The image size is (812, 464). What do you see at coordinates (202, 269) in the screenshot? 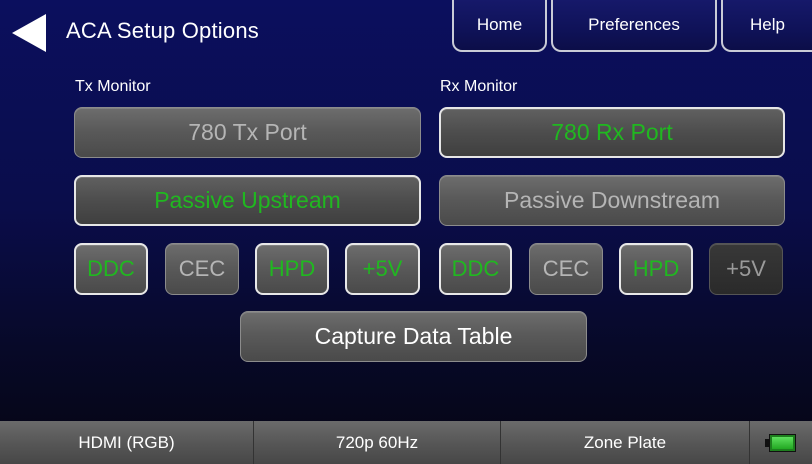
I see `tx-cec-toggle: CEC` at bounding box center [202, 269].